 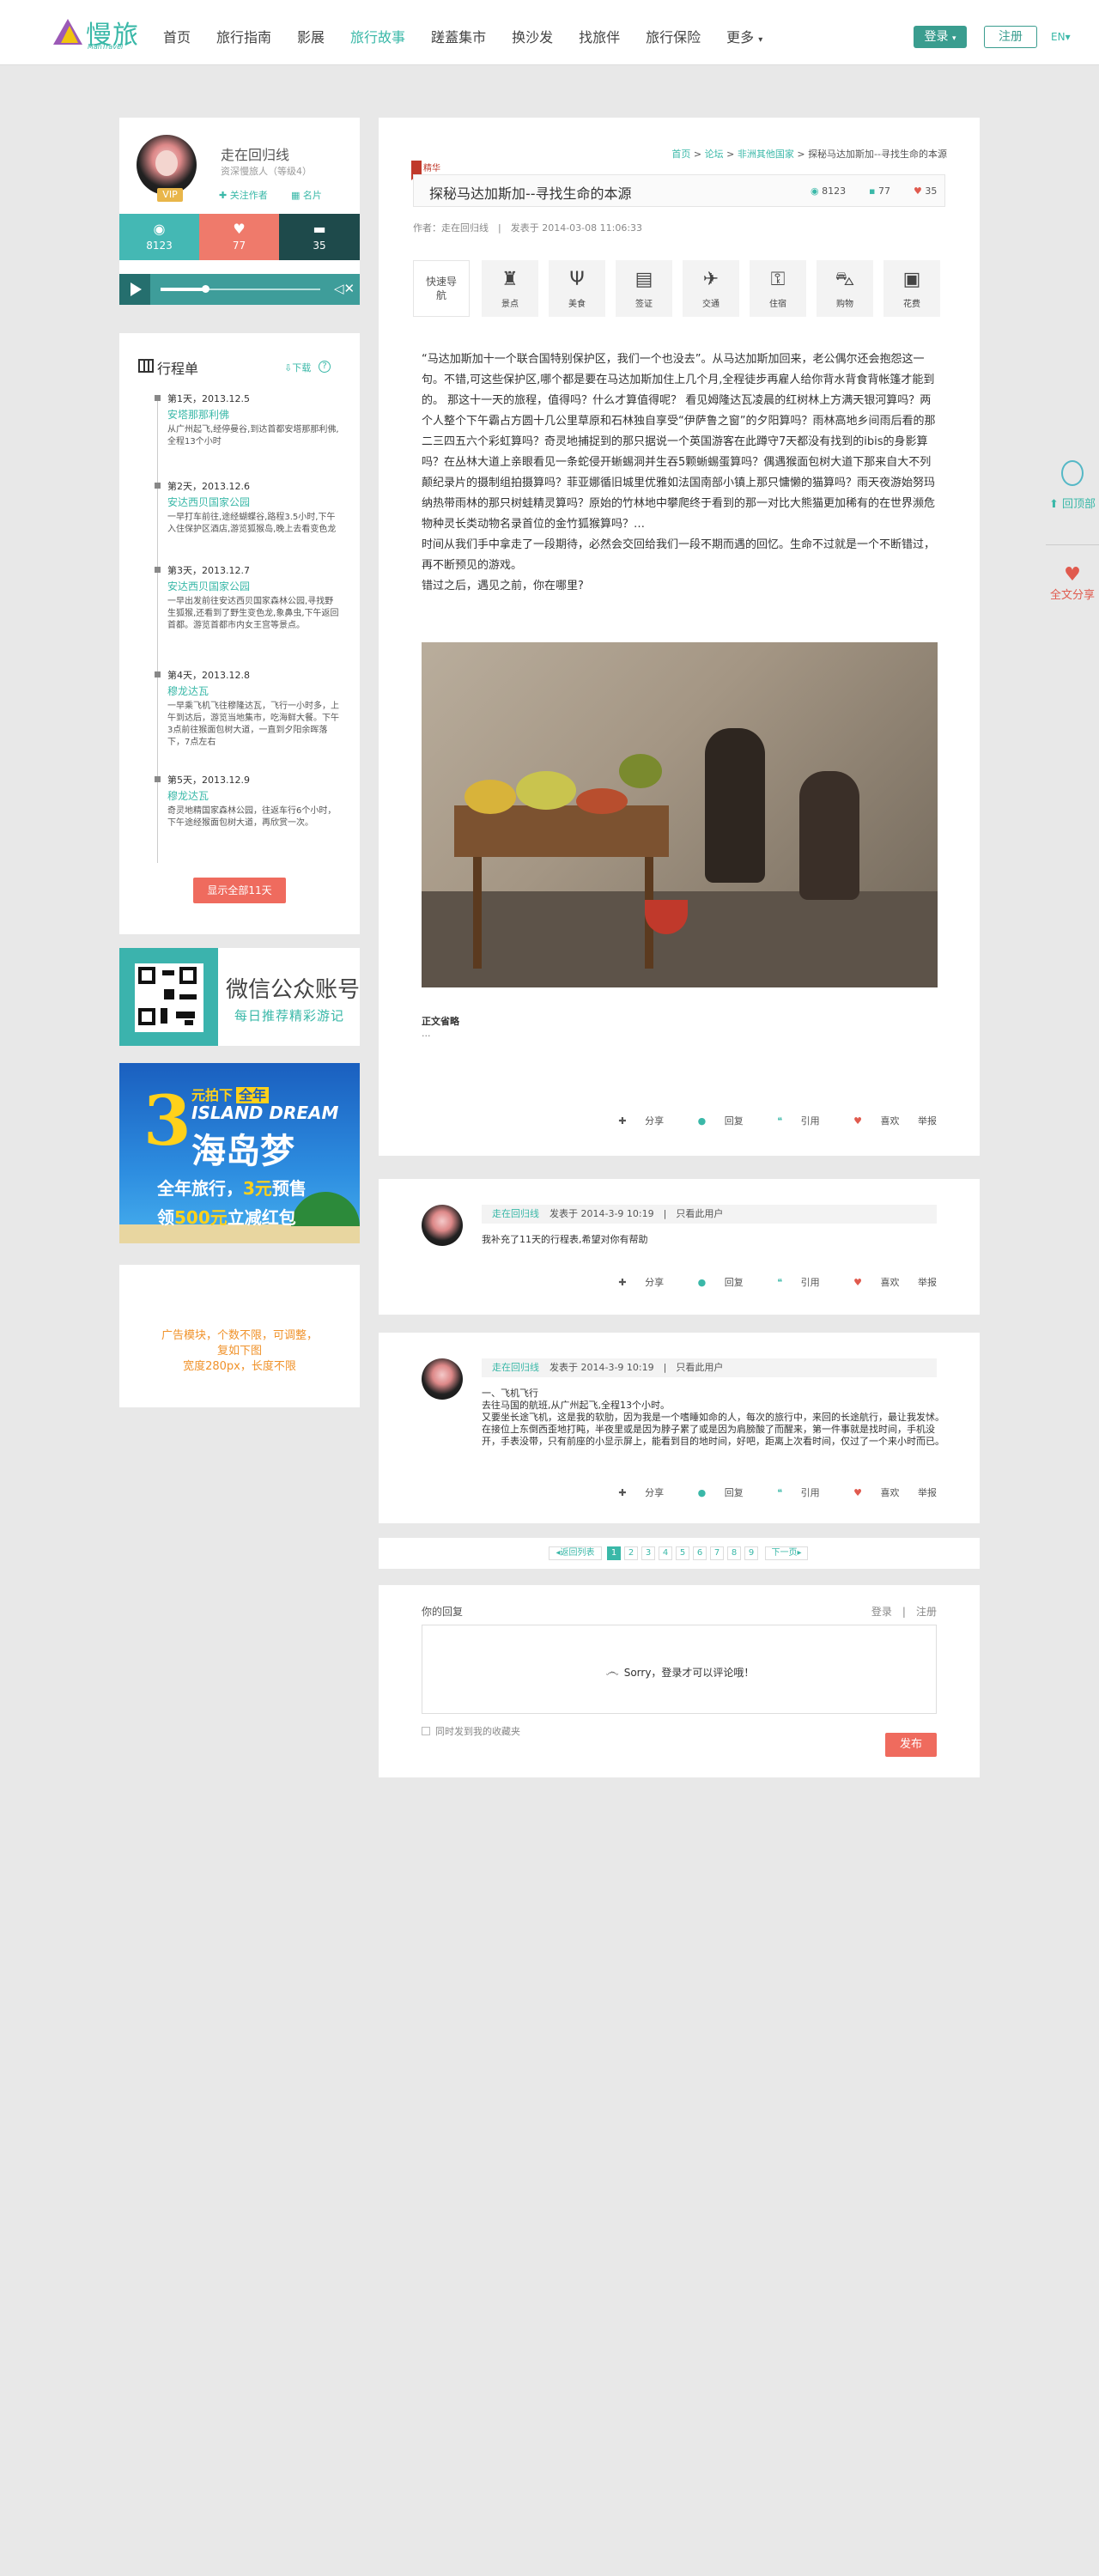 I want to click on page-2: 2, so click(x=631, y=1553).